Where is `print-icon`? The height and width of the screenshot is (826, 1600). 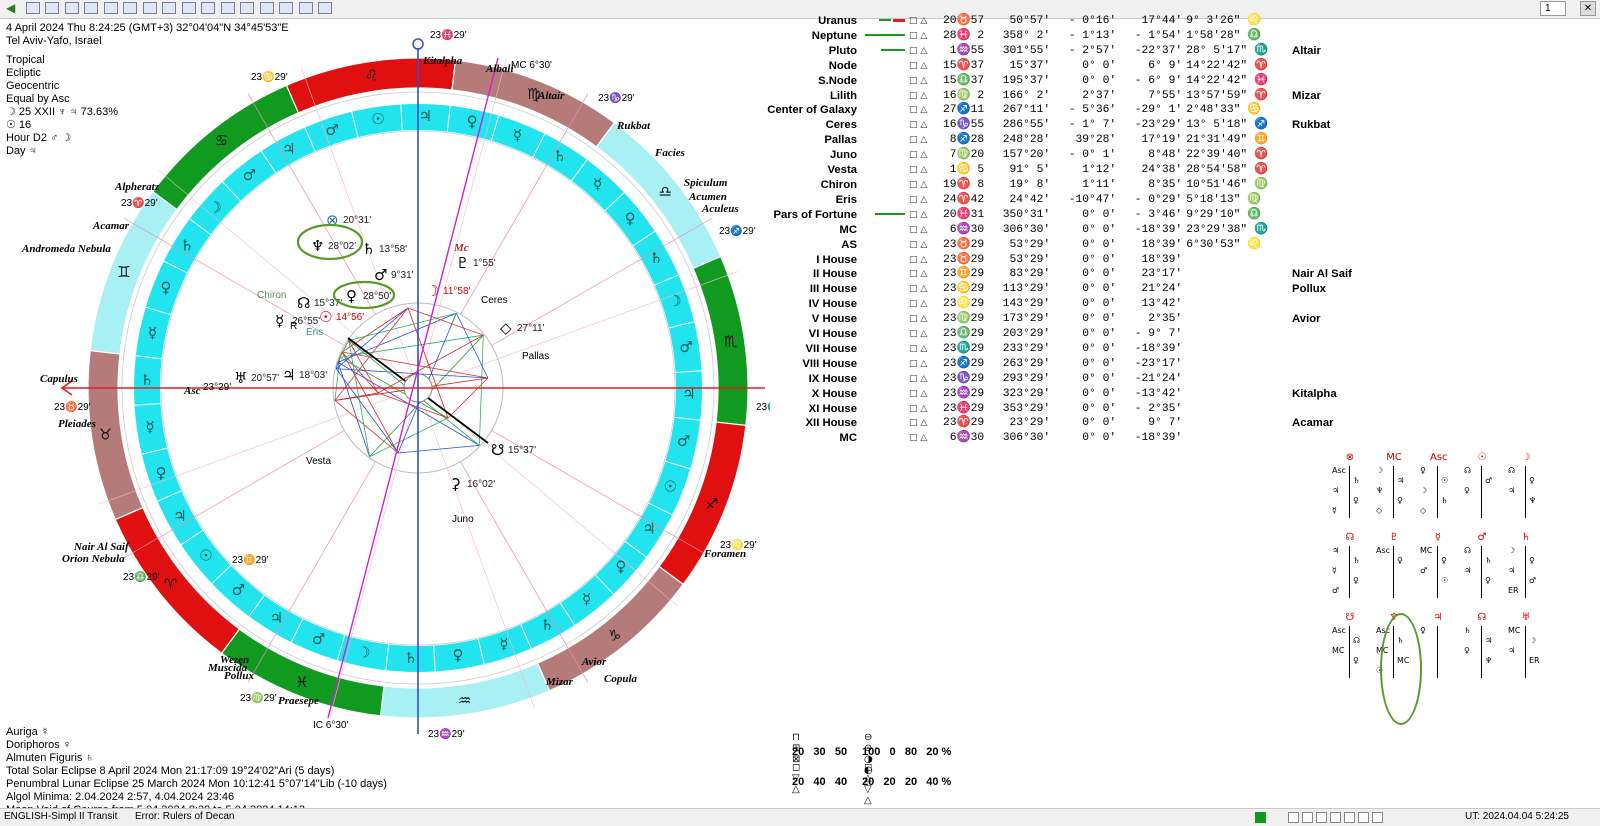 print-icon is located at coordinates (169, 8).